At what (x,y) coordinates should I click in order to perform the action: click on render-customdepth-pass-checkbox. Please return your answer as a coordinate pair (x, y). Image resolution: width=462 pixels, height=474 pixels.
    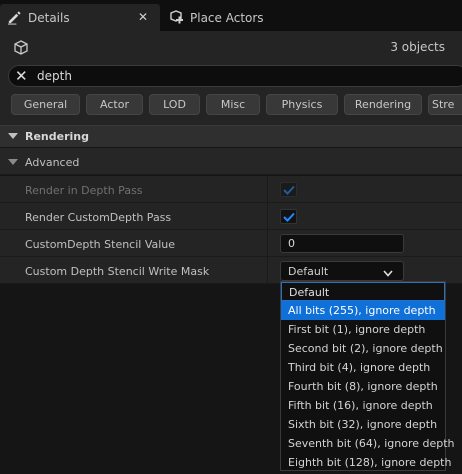
    Looking at the image, I should click on (288, 216).